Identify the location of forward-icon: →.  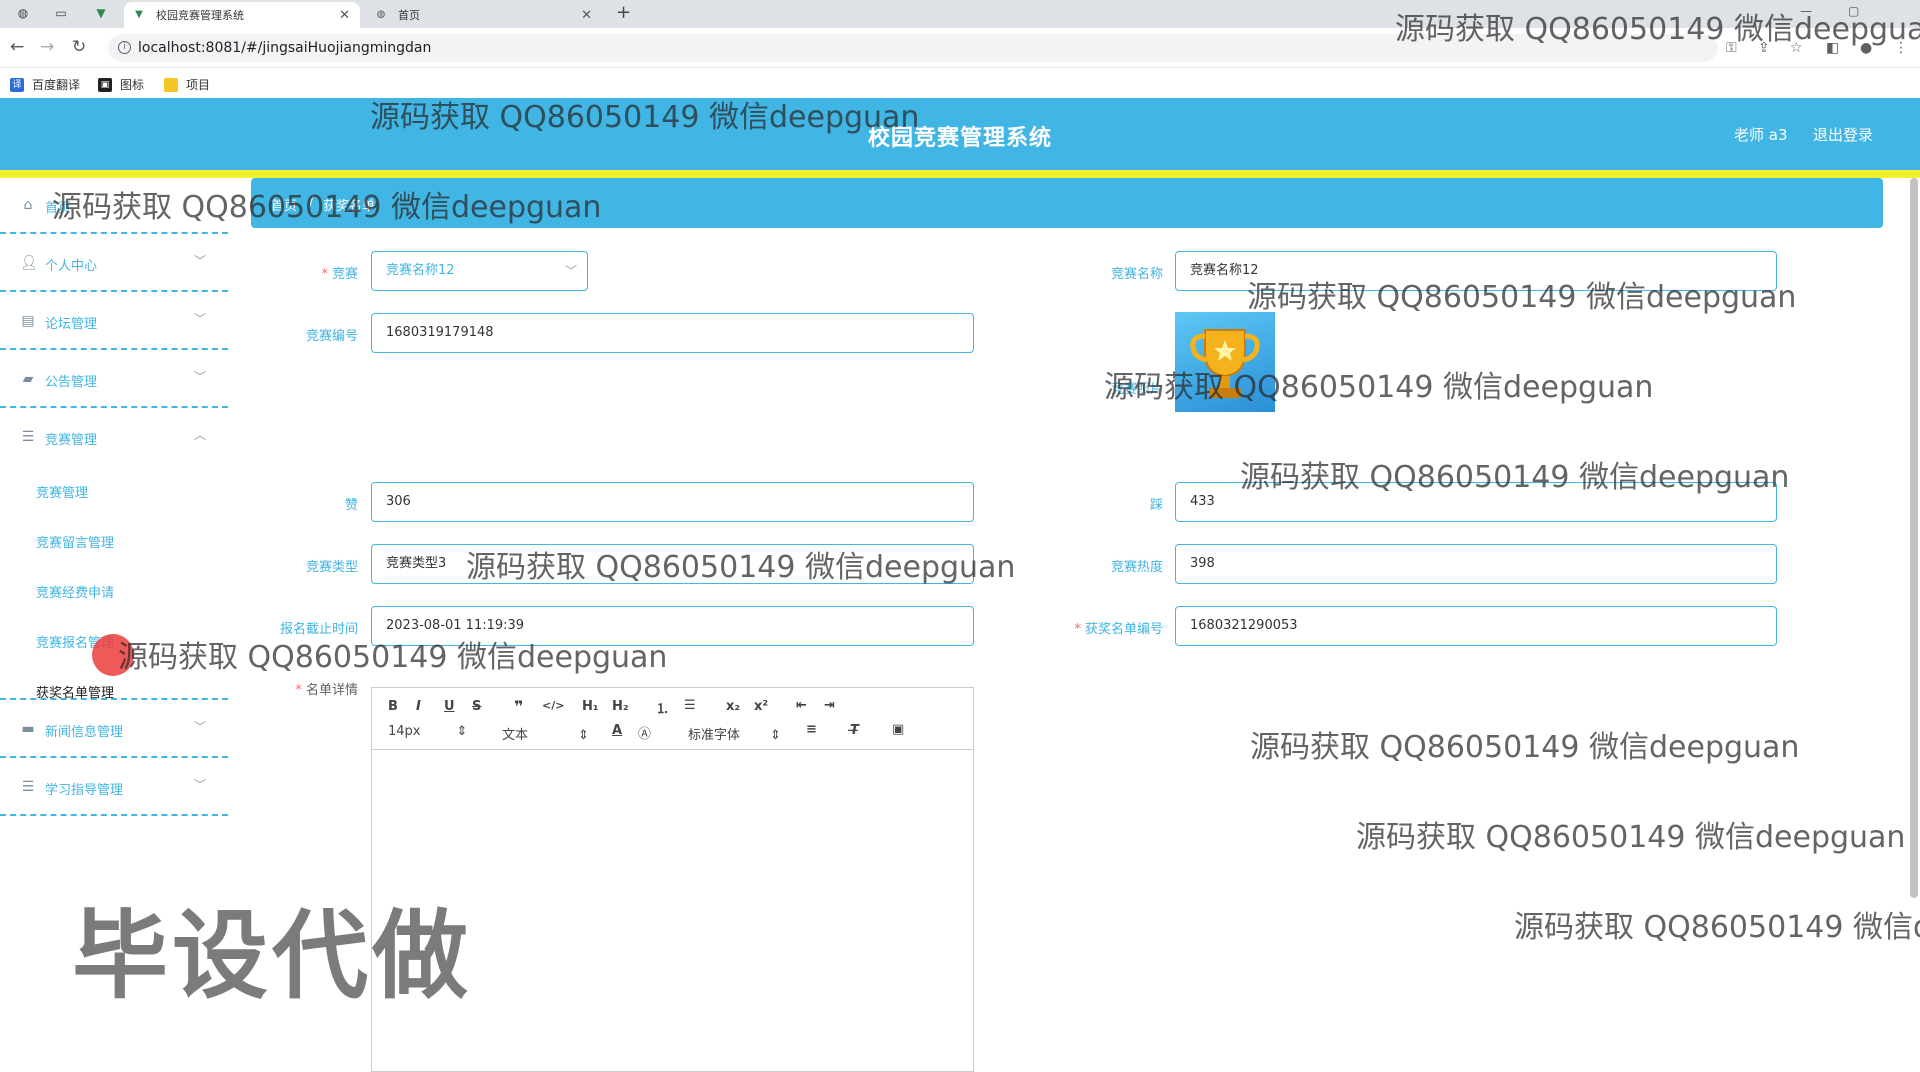
(47, 47).